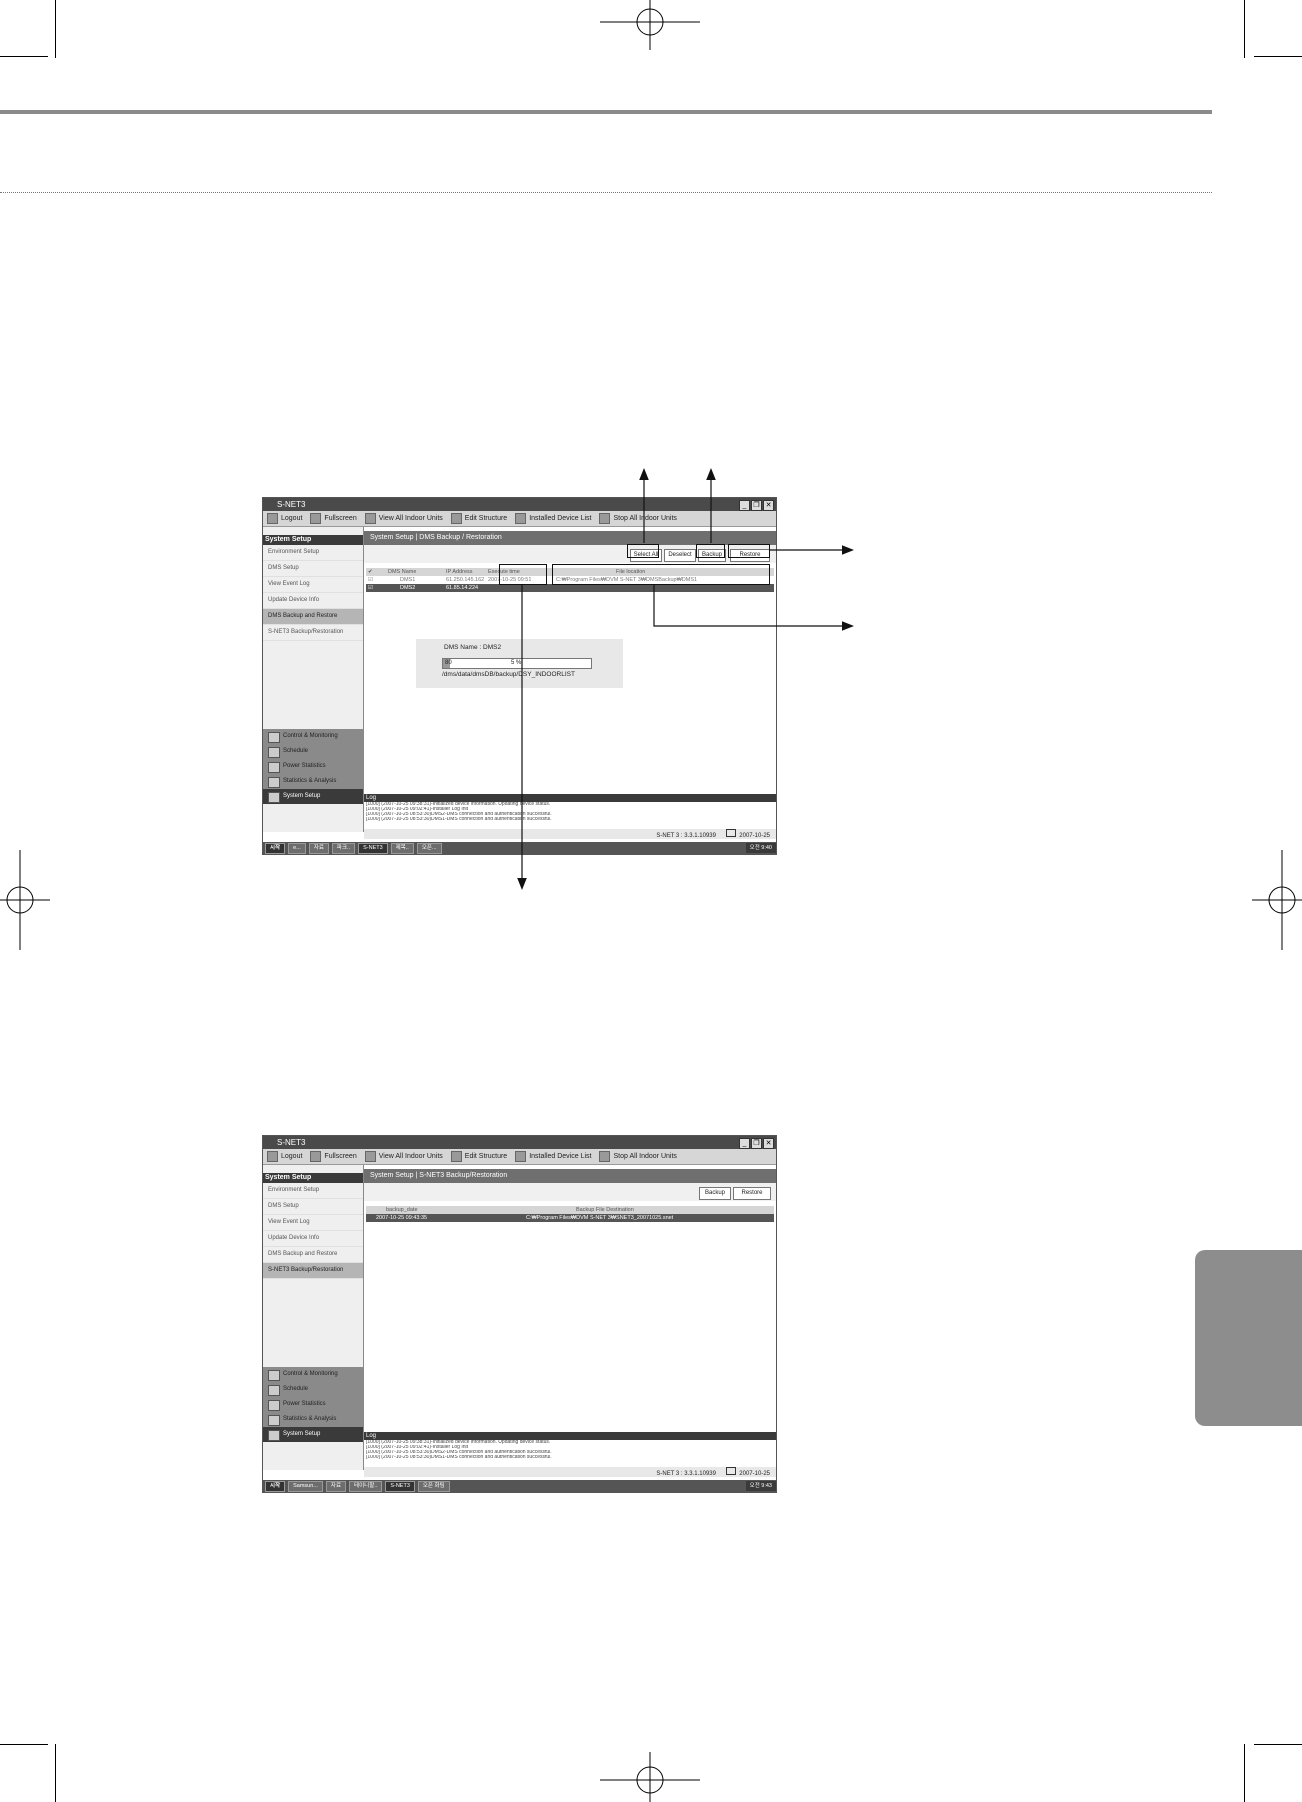 This screenshot has height=1802, width=1302. Describe the element at coordinates (433, 1486) in the screenshot. I see `taskbar-item: 오픈 화팀` at that location.